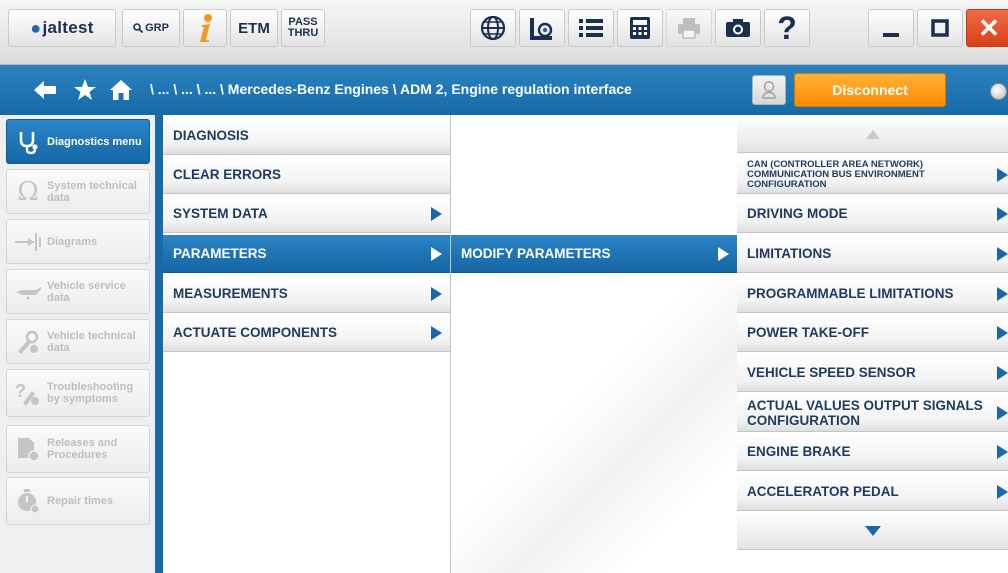 The height and width of the screenshot is (573, 1008). I want to click on info-button, so click(205, 28).